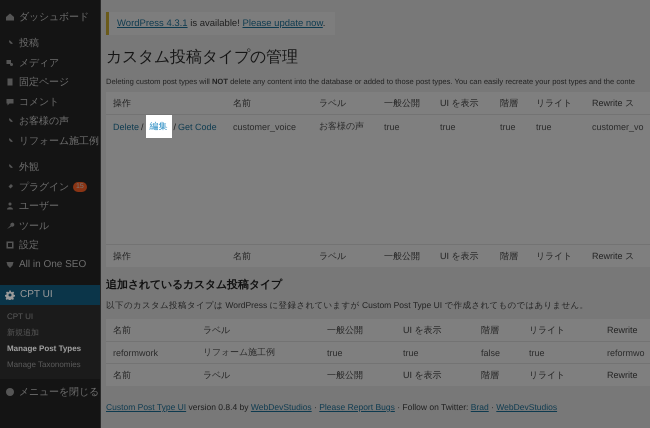 The width and height of the screenshot is (650, 428). What do you see at coordinates (491, 353) in the screenshot?
I see `table-cell-text: false` at bounding box center [491, 353].